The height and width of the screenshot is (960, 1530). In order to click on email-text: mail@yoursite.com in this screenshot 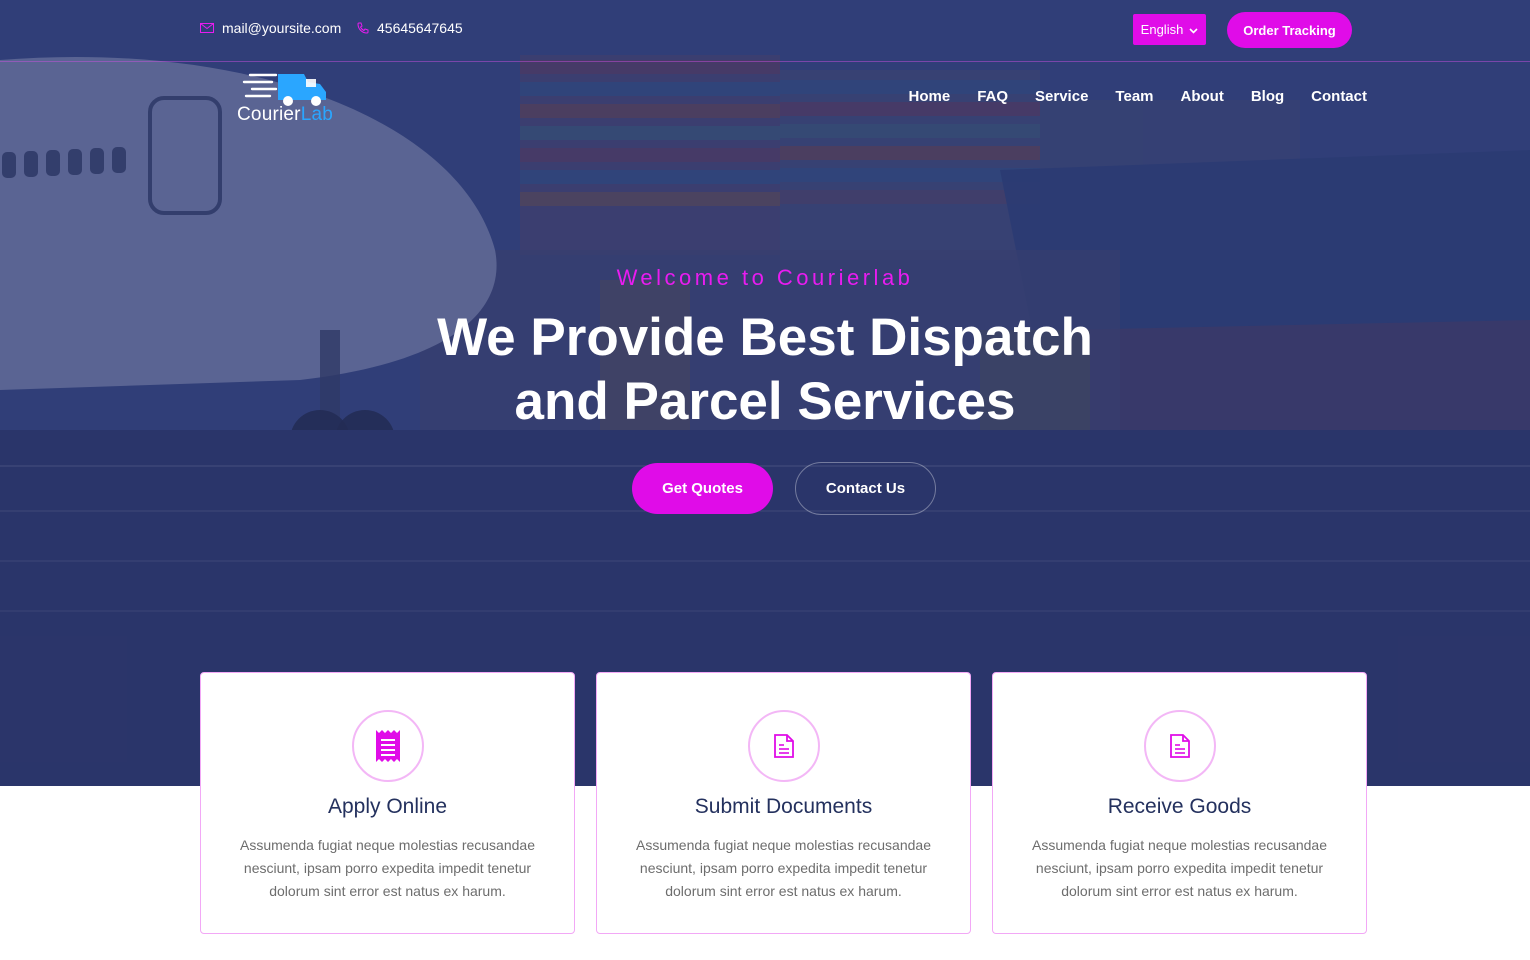, I will do `click(282, 28)`.